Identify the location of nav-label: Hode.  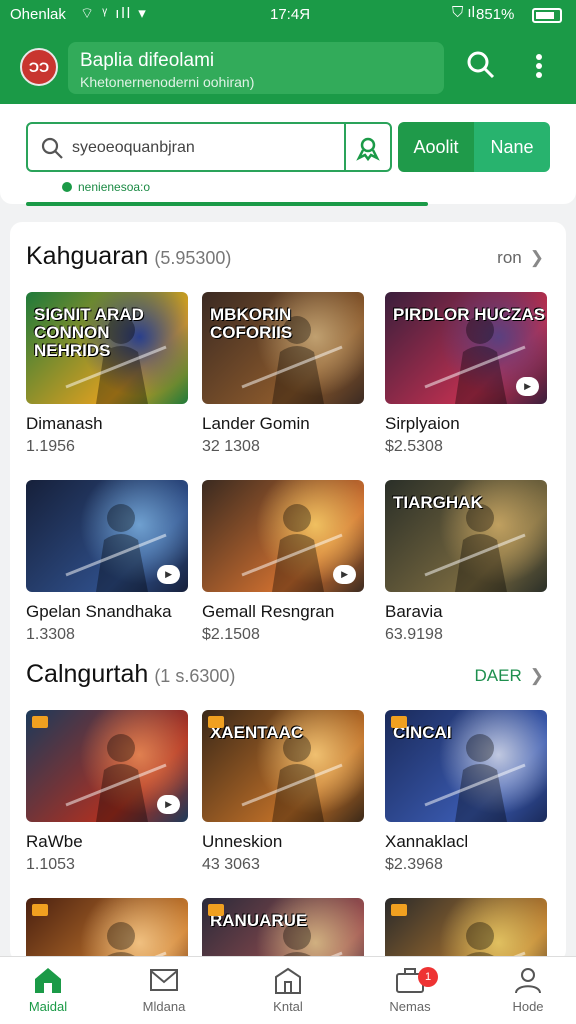
(528, 1006).